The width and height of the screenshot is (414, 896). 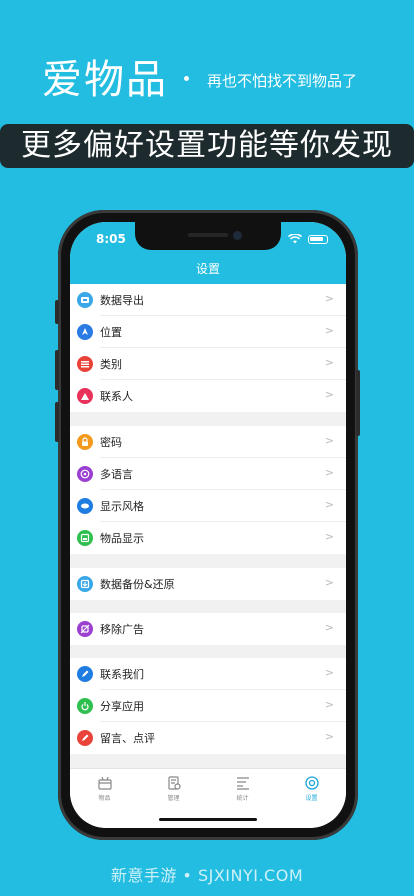 What do you see at coordinates (122, 674) in the screenshot?
I see `settings-row-label: 联系我们` at bounding box center [122, 674].